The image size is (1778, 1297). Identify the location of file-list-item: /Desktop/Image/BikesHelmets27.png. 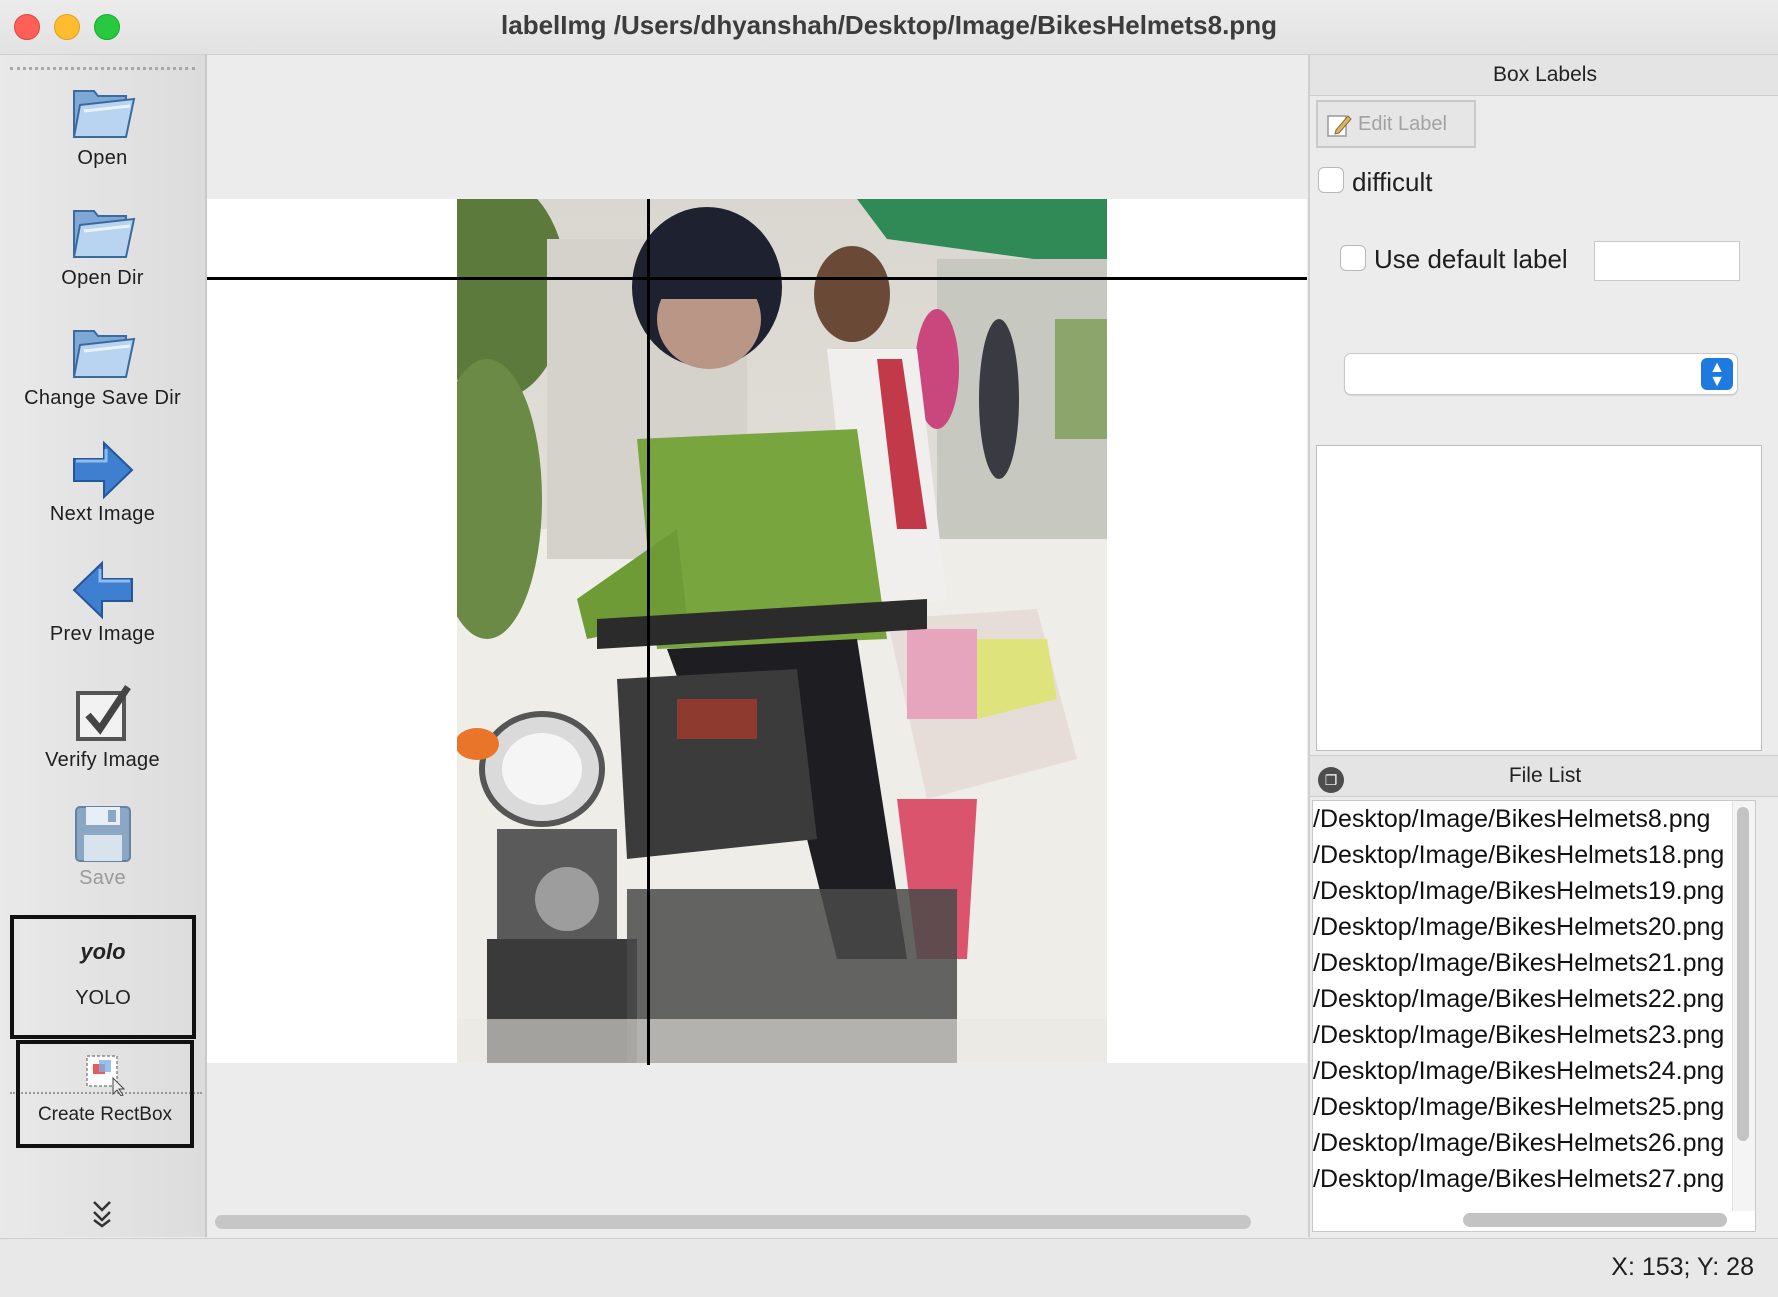
(1534, 1179).